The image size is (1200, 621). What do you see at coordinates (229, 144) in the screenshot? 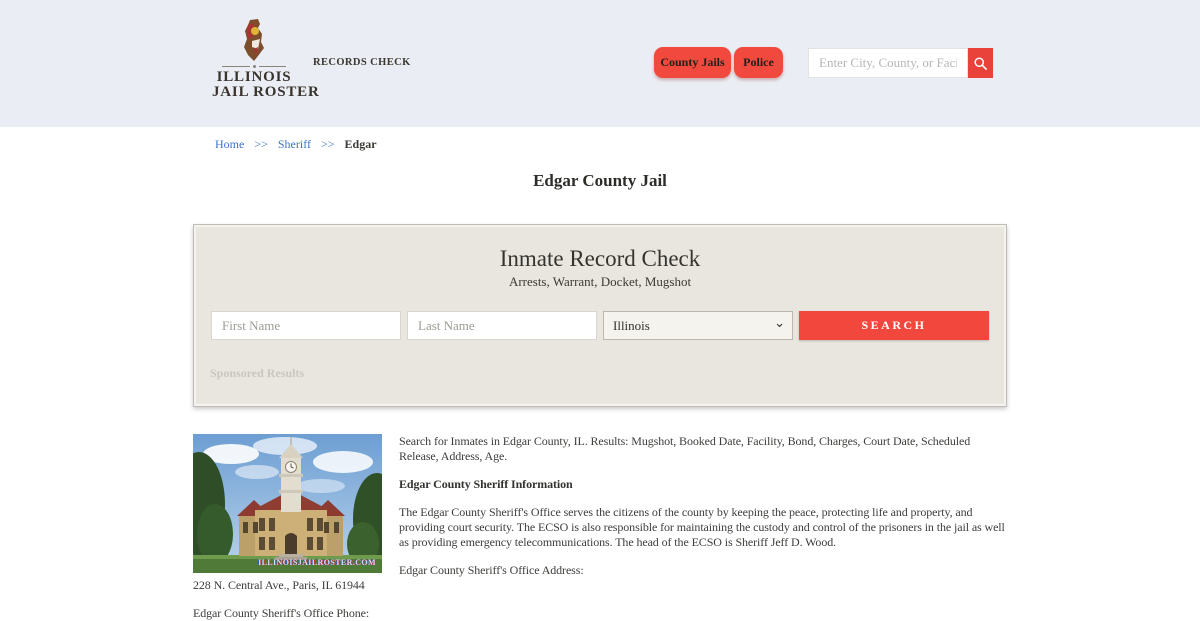
I see `breadcrumb-home: Home` at bounding box center [229, 144].